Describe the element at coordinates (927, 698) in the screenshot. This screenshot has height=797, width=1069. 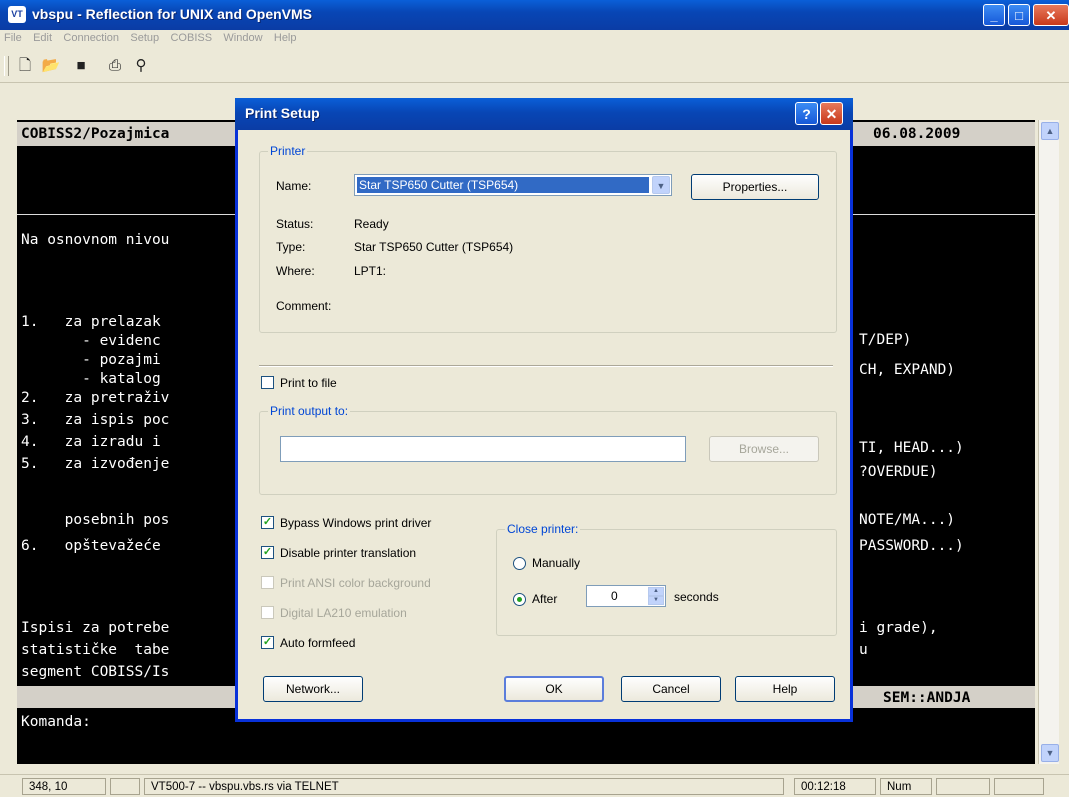
I see `terminal-footer-user: SEM::ANDJA` at that location.